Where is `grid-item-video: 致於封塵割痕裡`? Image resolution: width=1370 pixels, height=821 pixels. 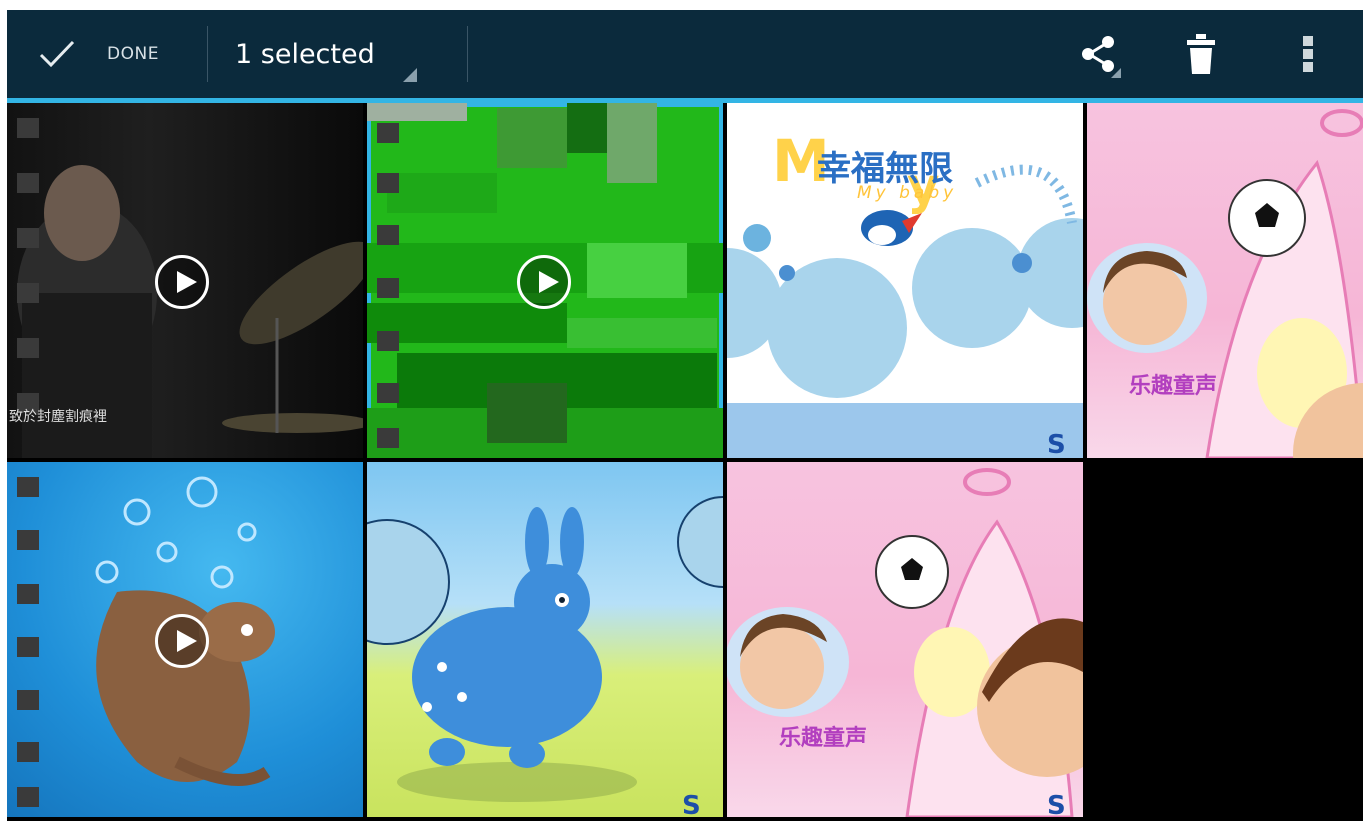
grid-item-video: 致於封塵割痕裡 is located at coordinates (185, 280).